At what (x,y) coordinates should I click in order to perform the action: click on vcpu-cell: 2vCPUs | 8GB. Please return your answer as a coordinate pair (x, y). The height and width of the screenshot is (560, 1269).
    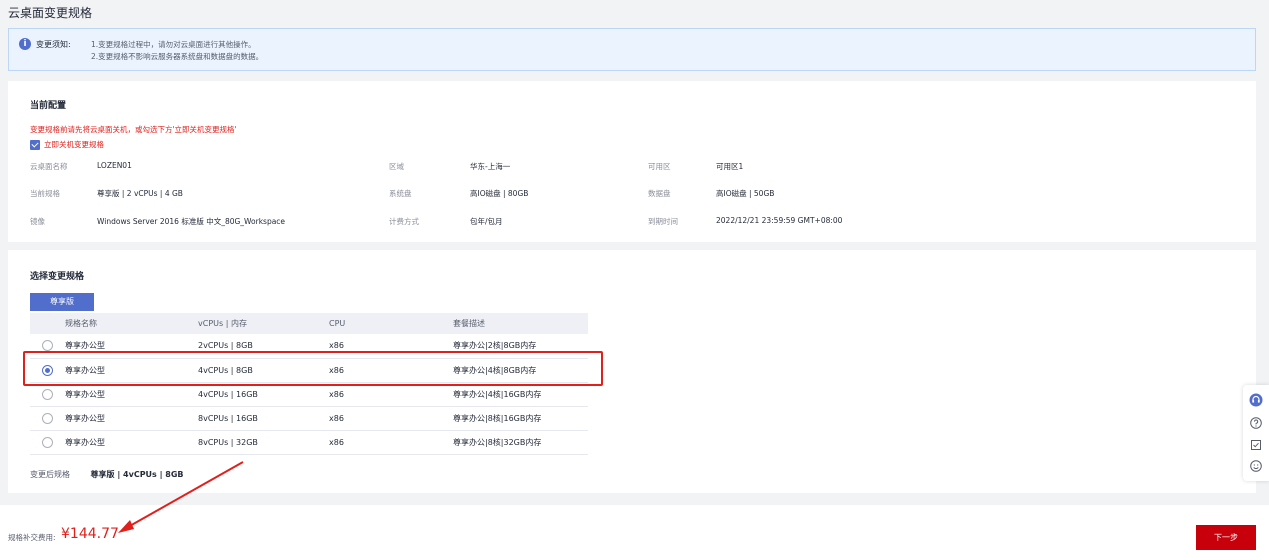
    Looking at the image, I should click on (263, 346).